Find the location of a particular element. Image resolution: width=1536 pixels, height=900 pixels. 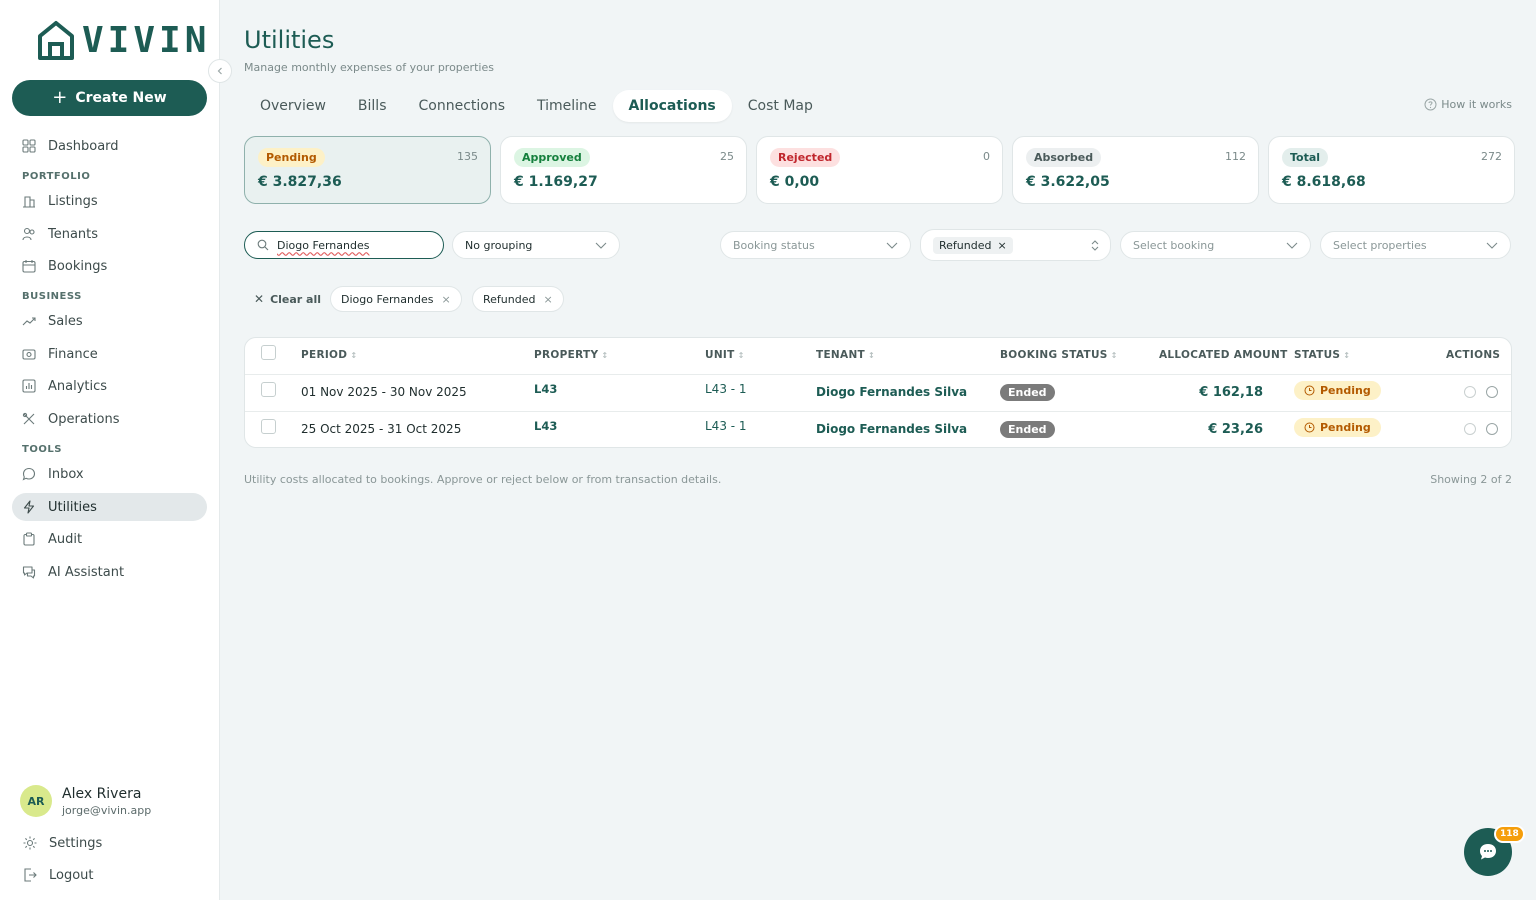

card-total: Total 272 € 8.618,68 is located at coordinates (1391, 170).